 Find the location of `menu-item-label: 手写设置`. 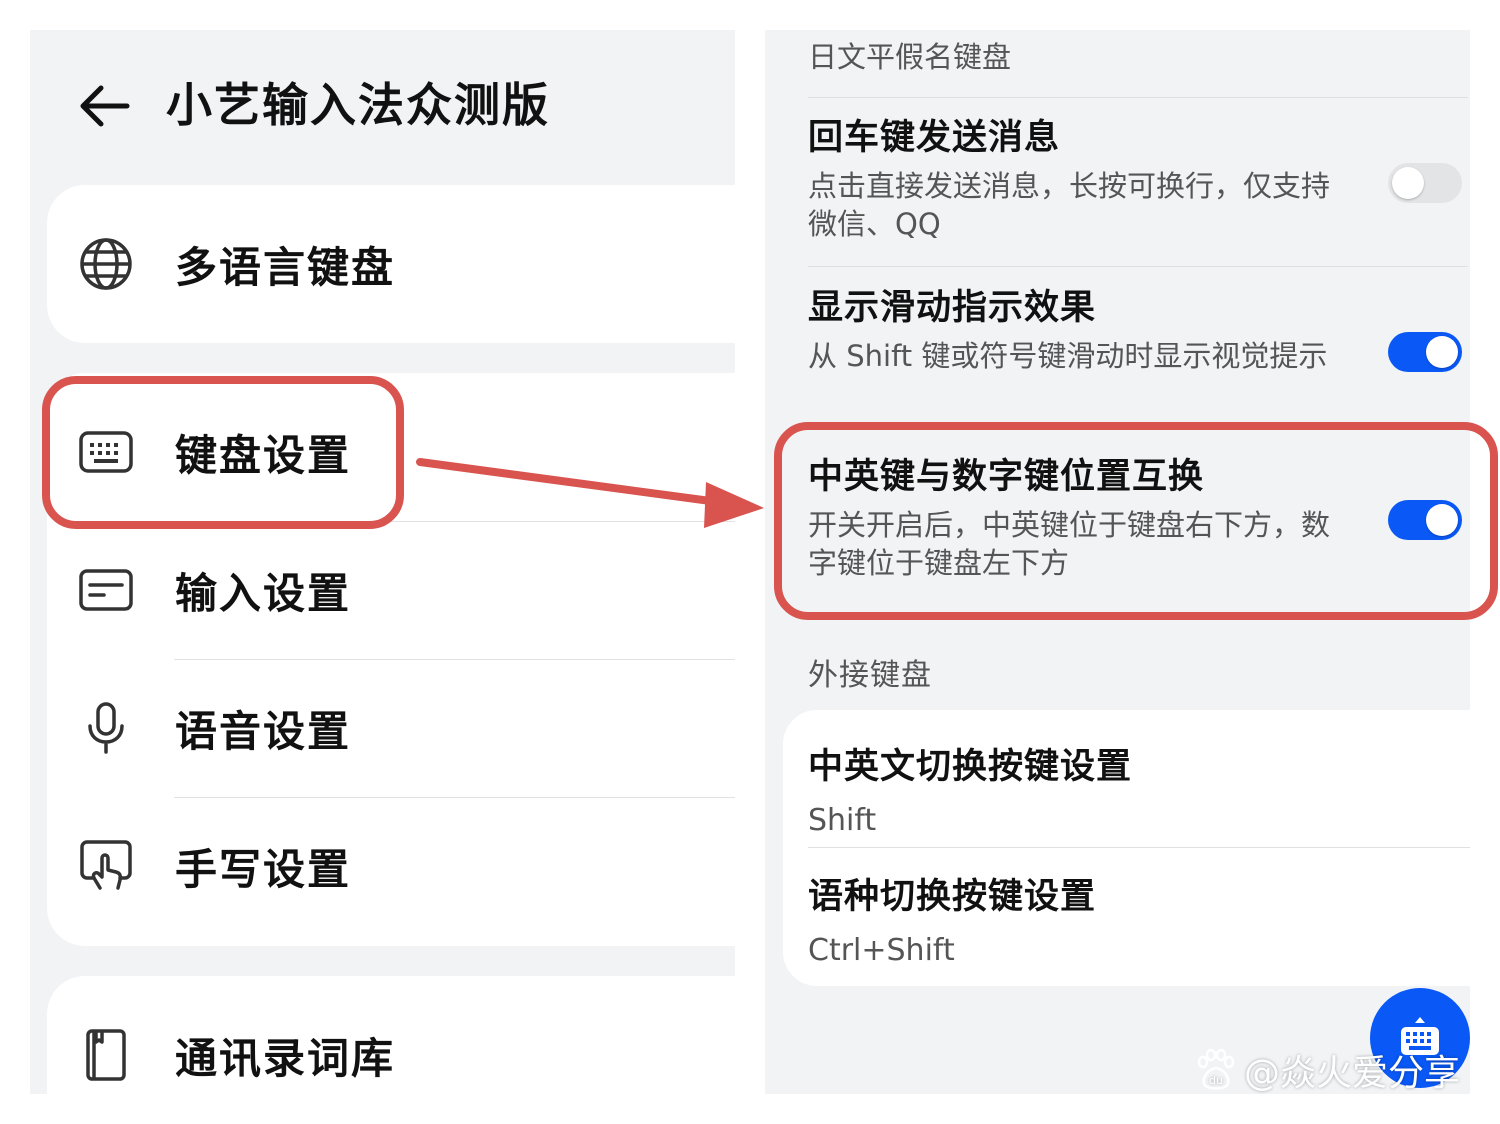

menu-item-label: 手写设置 is located at coordinates (263, 869).